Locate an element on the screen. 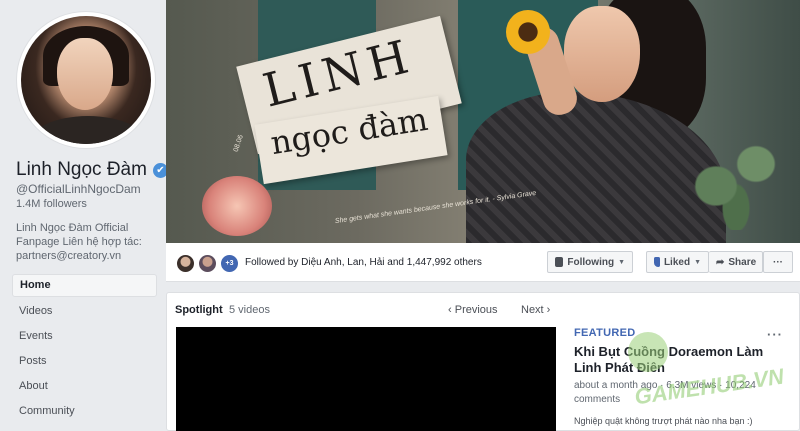 The height and width of the screenshot is (431, 800). previous-button: ‹ Previous is located at coordinates (473, 310).